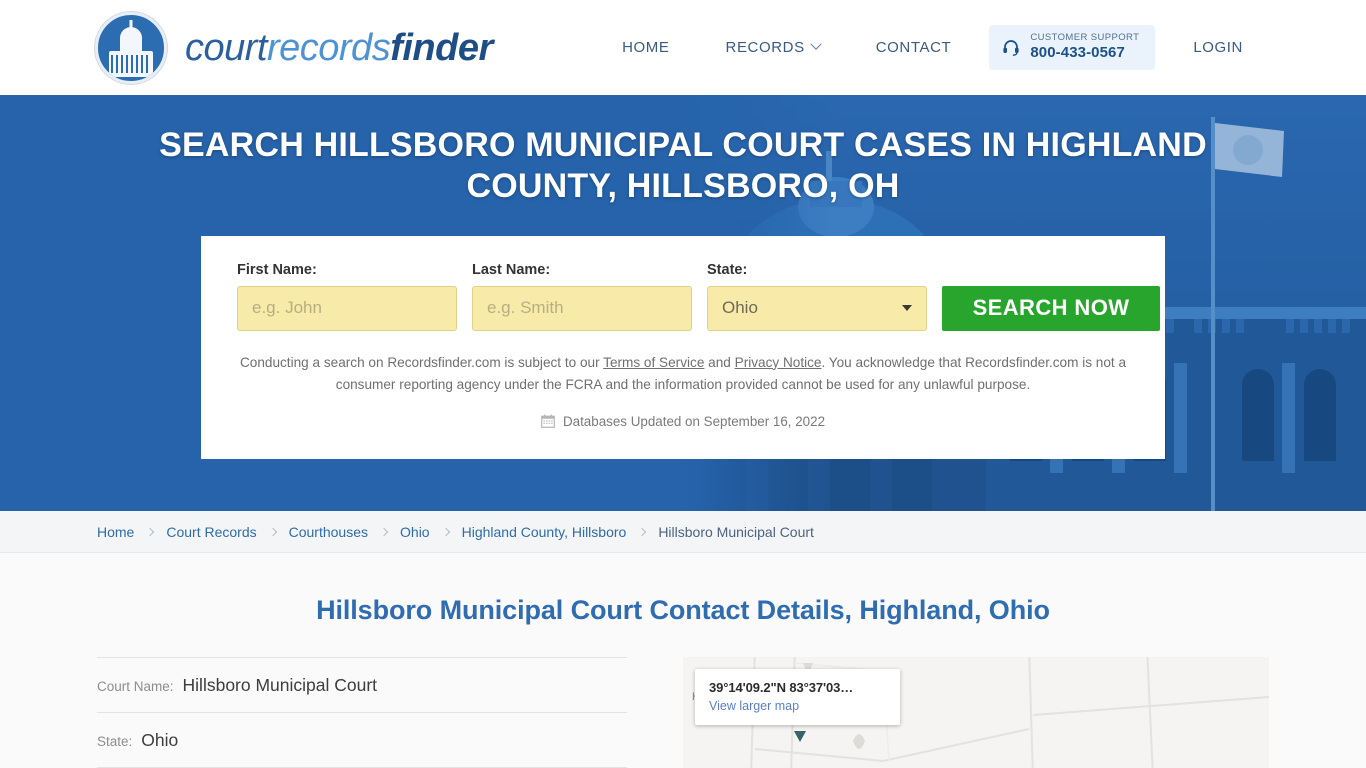 The height and width of the screenshot is (768, 1366). I want to click on nav-item-home: HOME, so click(645, 47).